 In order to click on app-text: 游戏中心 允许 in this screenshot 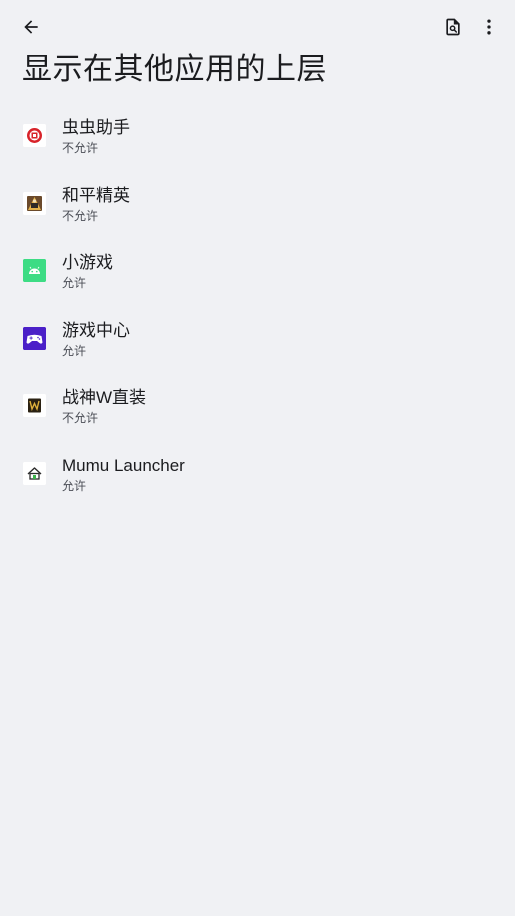, I will do `click(96, 340)`.